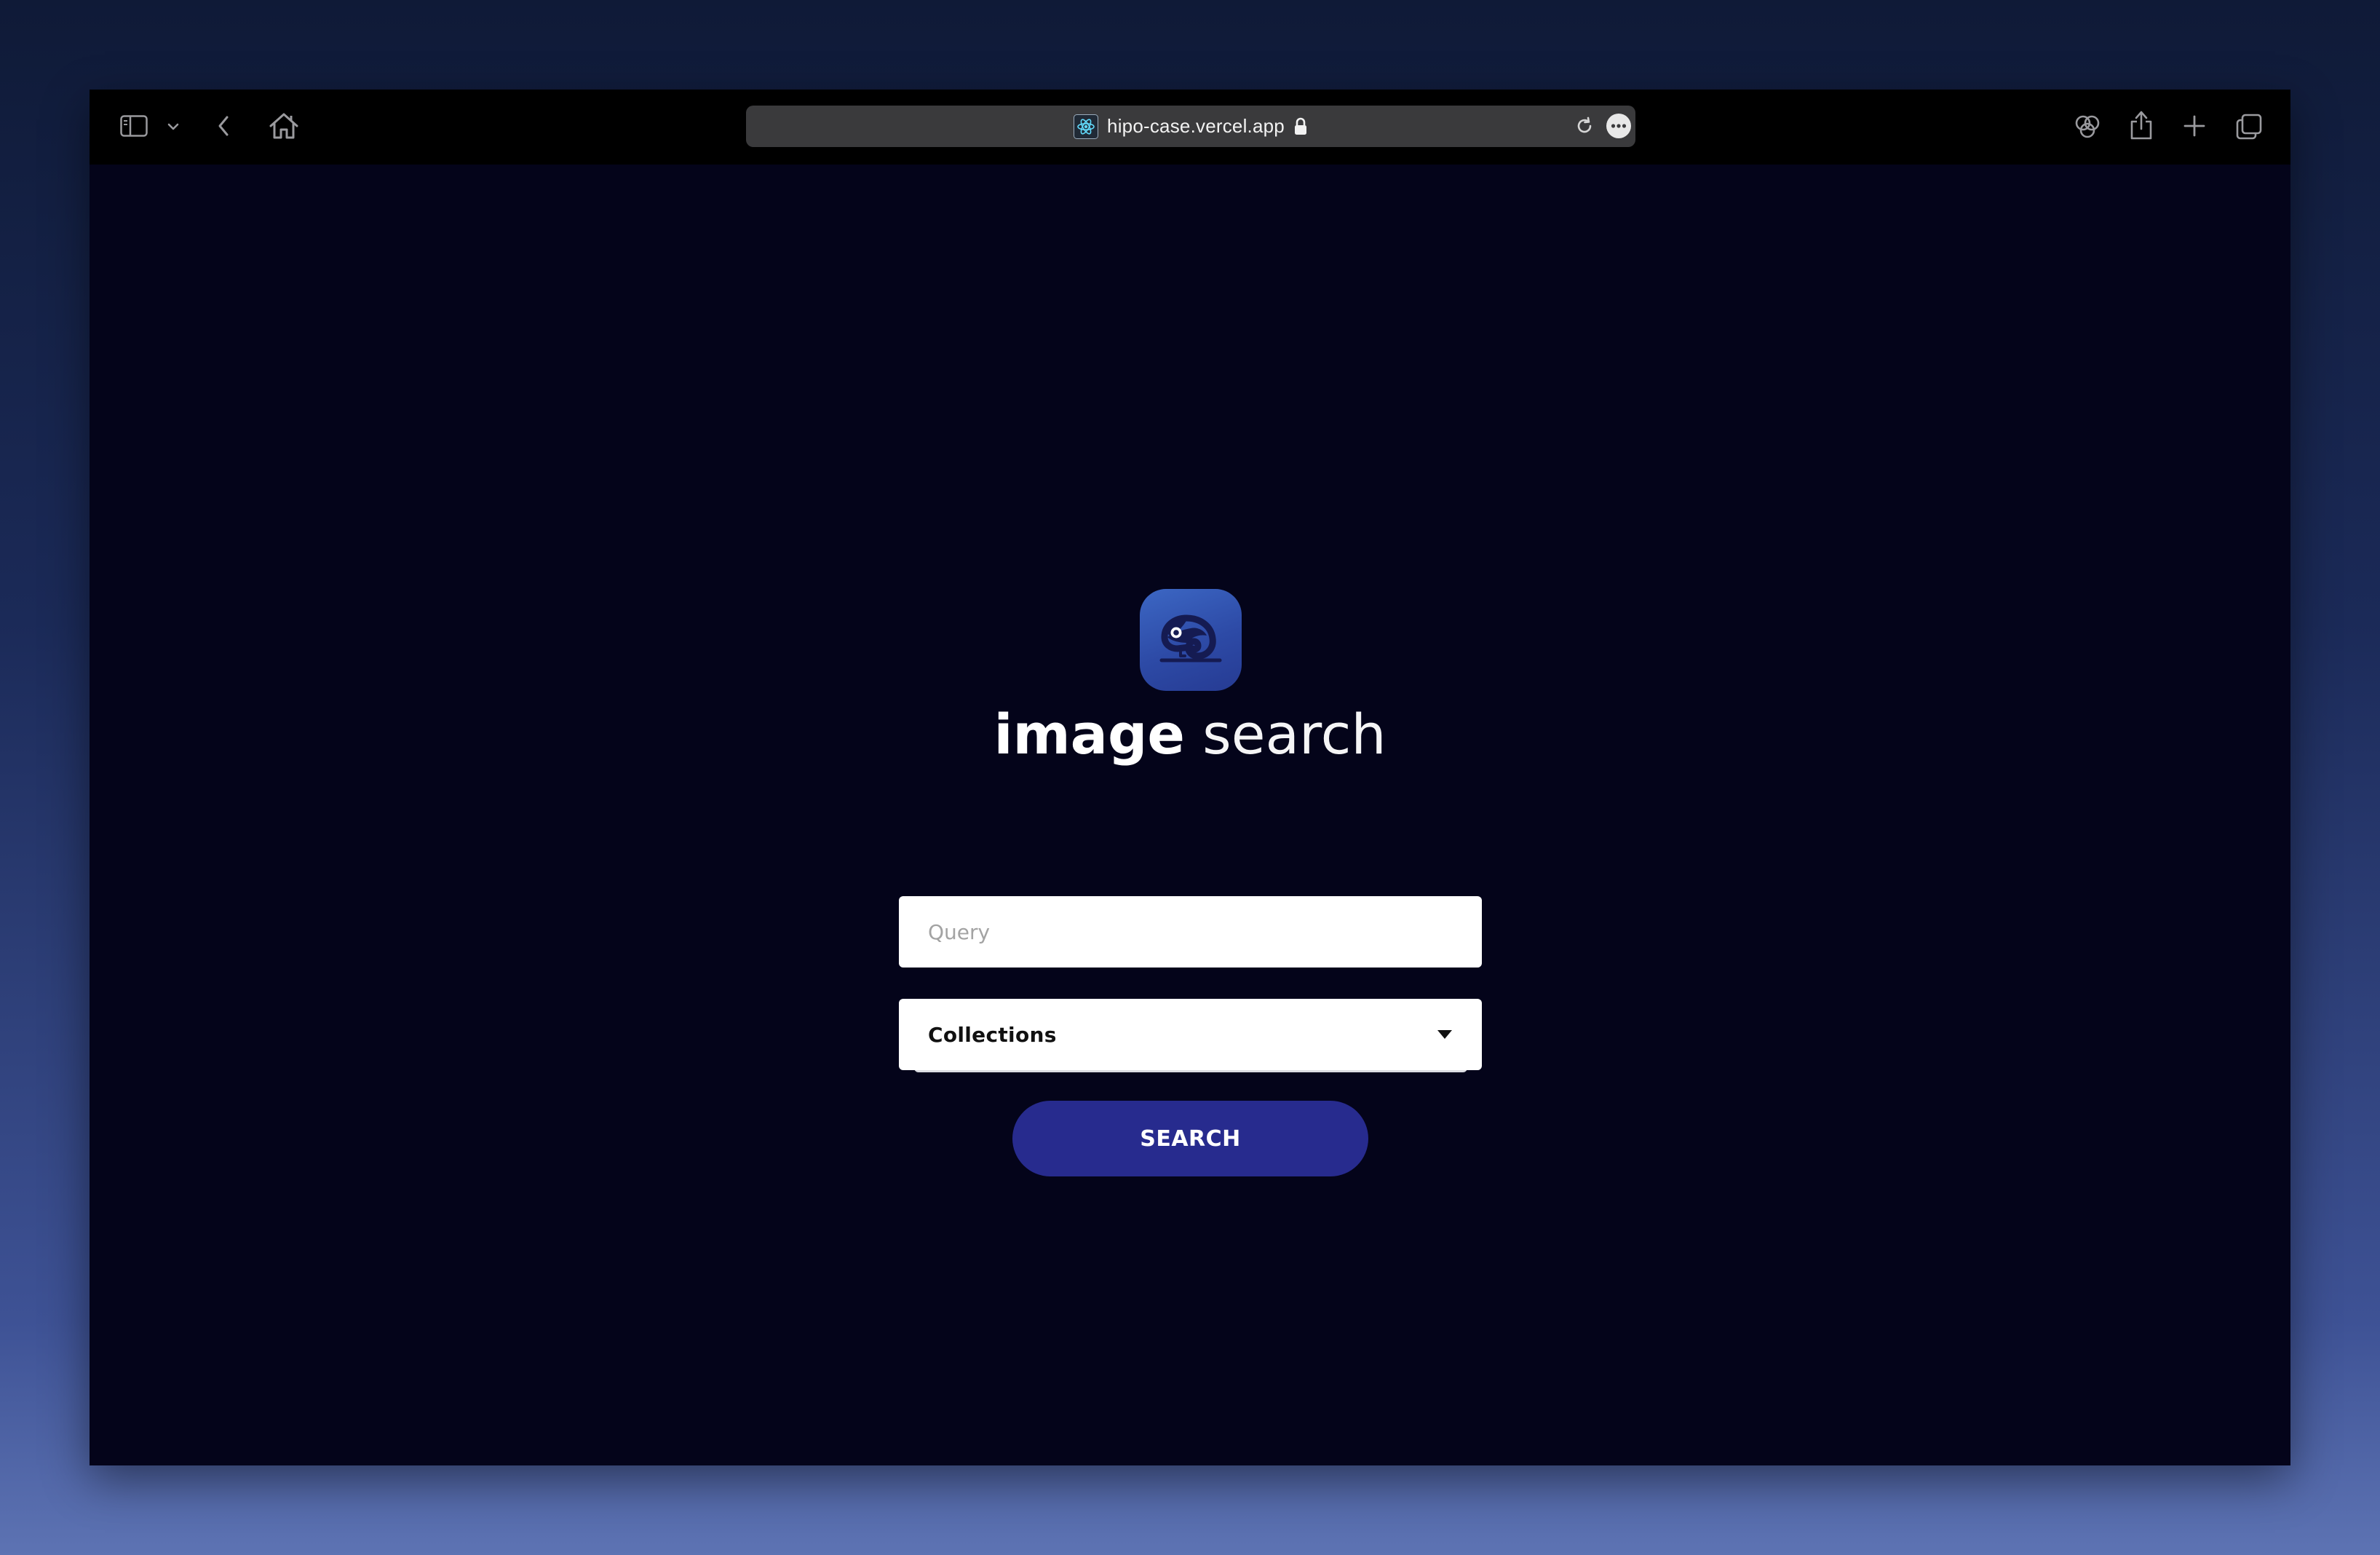 The image size is (2380, 1555). Describe the element at coordinates (1190, 1034) in the screenshot. I see `collections-select: Collections` at that location.